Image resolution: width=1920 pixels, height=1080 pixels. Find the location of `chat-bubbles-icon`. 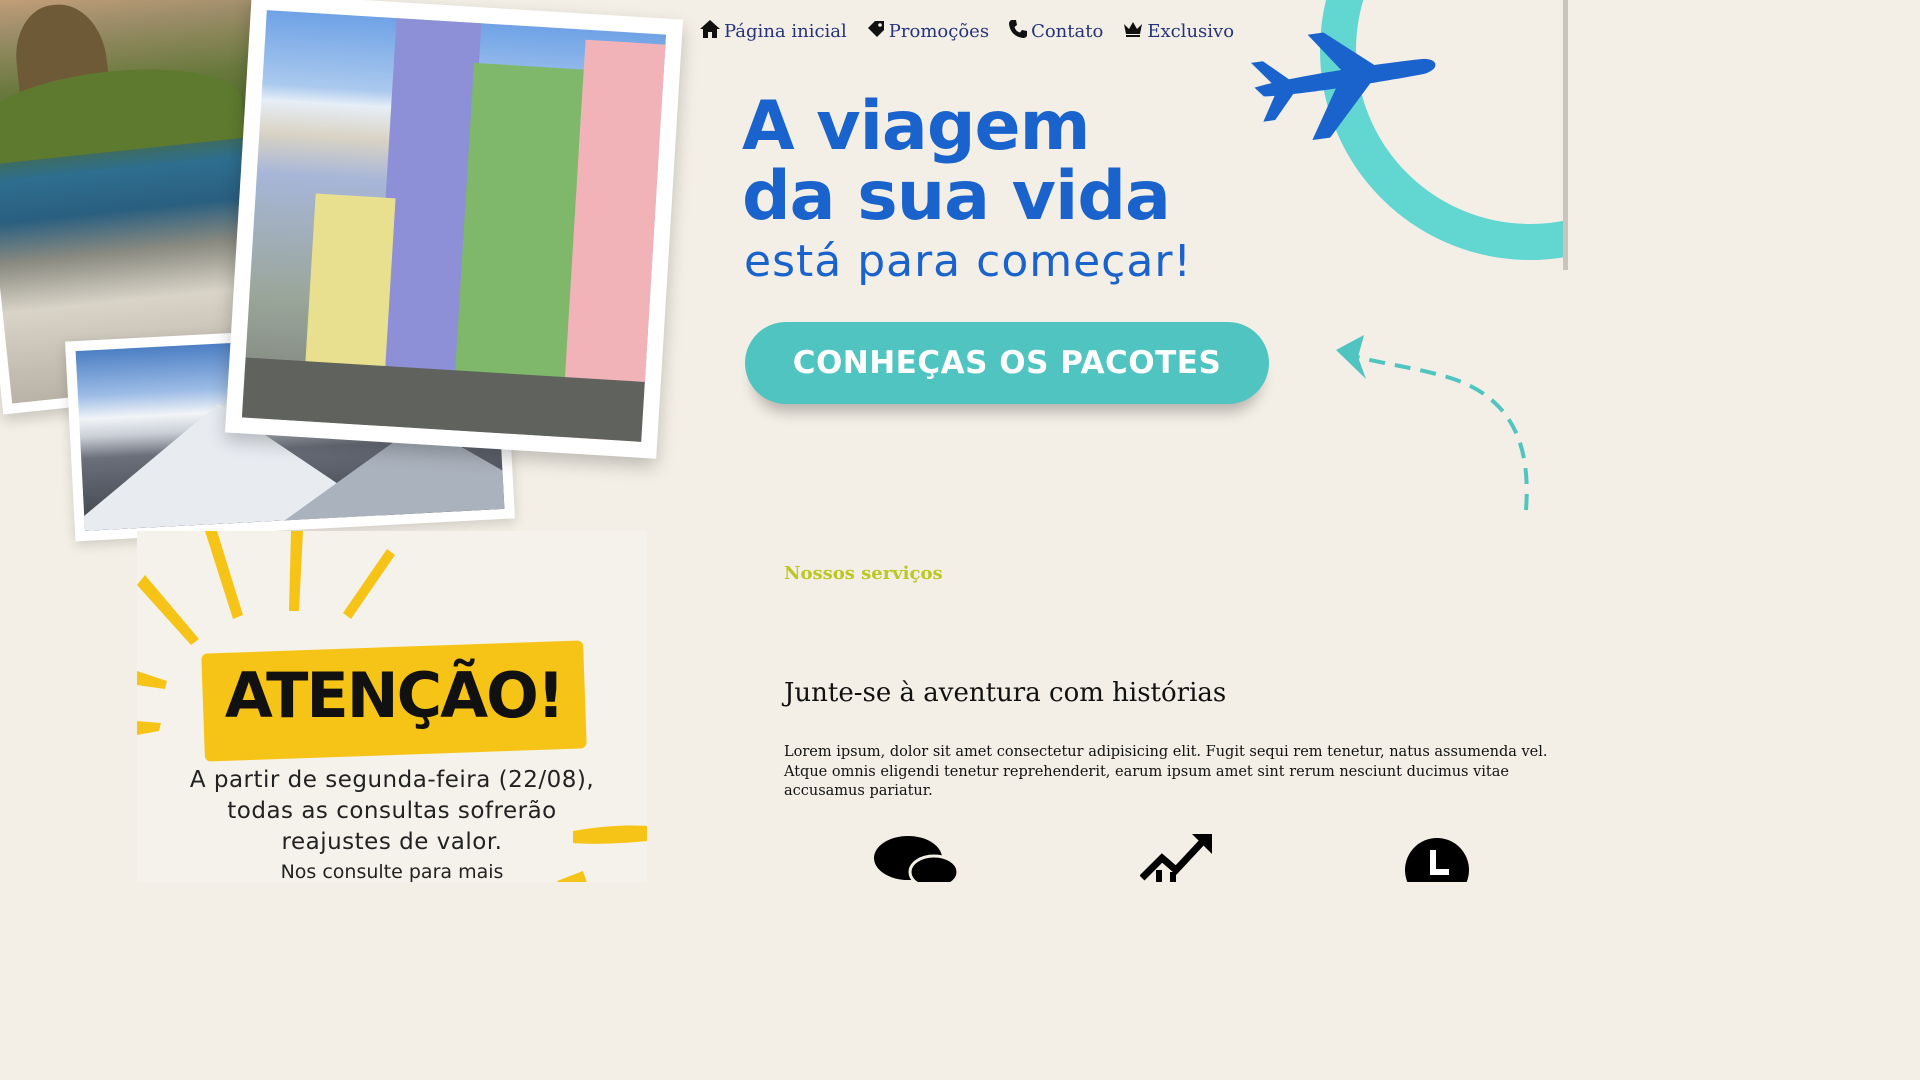

chat-bubbles-icon is located at coordinates (917, 859).